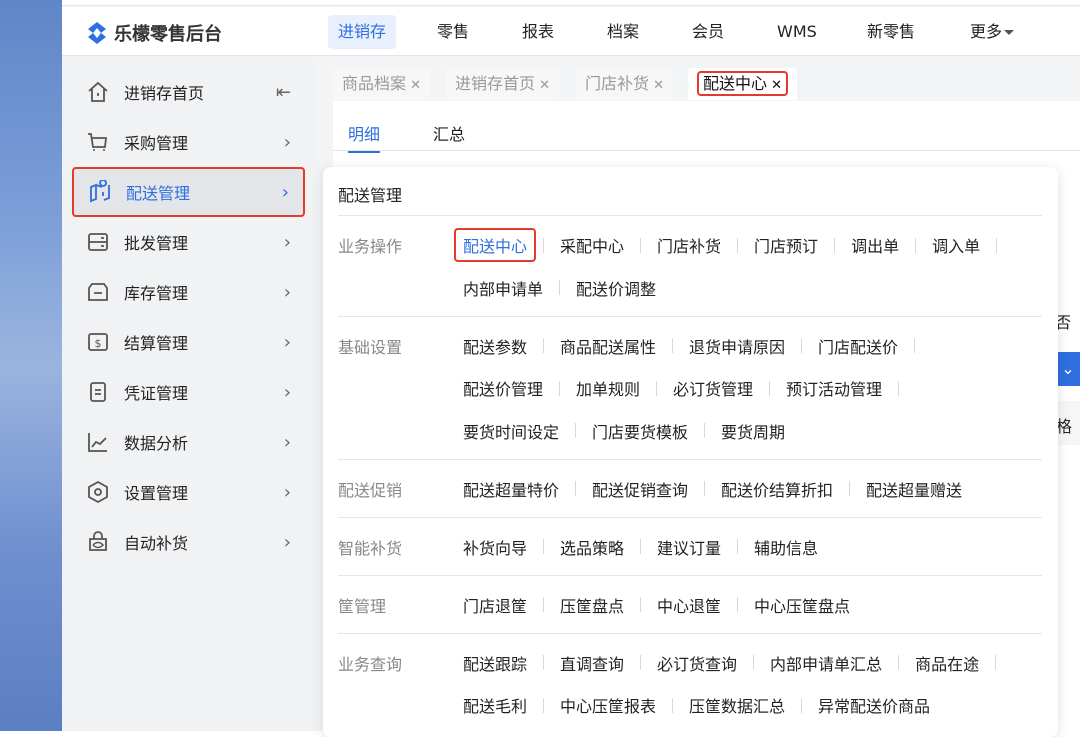  What do you see at coordinates (735, 83) in the screenshot?
I see `tab-label: 配送中心` at bounding box center [735, 83].